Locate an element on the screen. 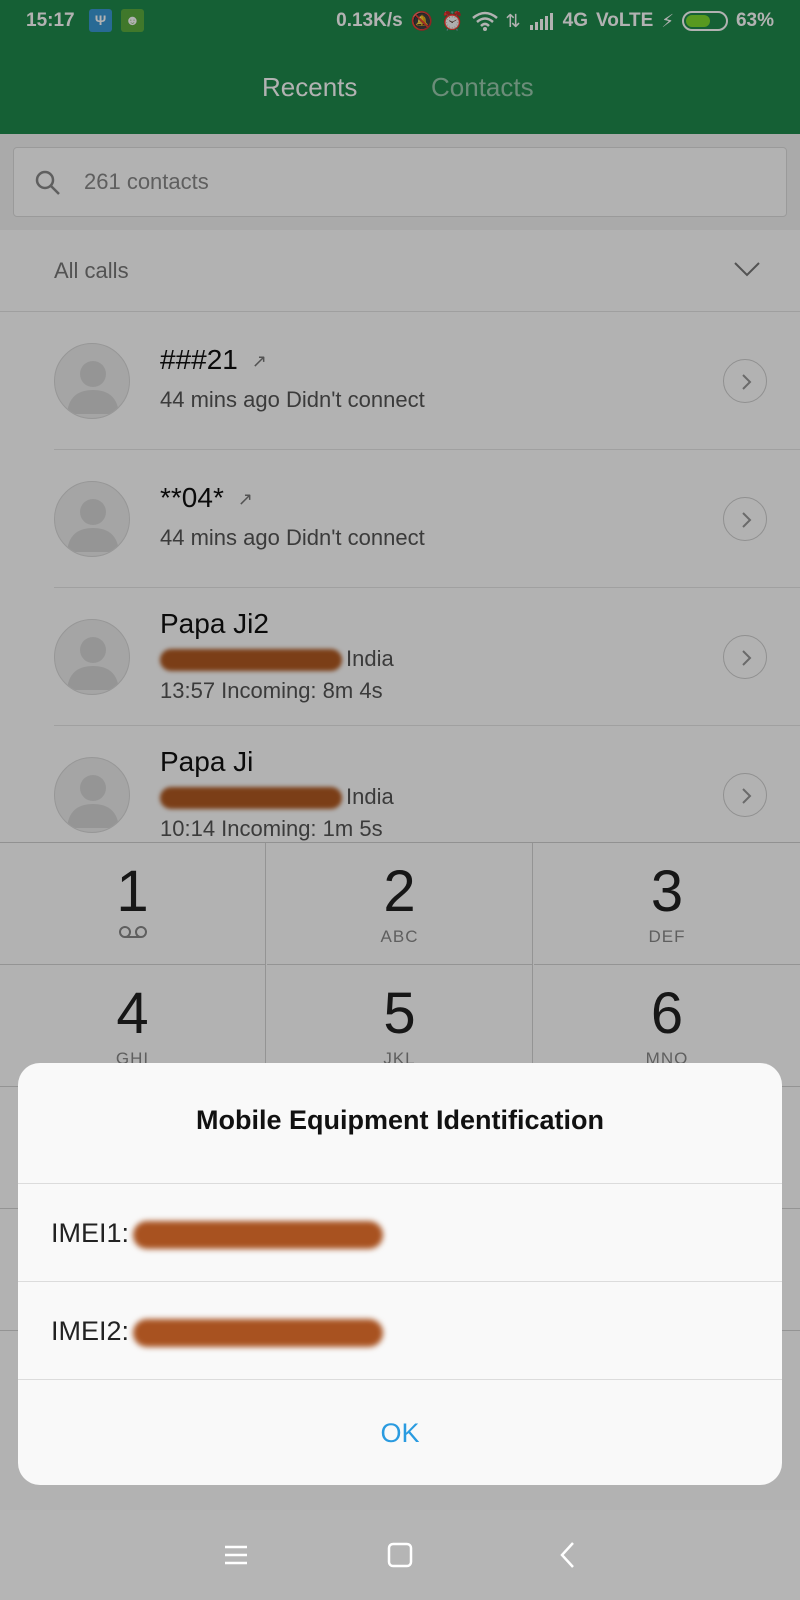 The height and width of the screenshot is (1600, 800). imei1-row: IMEI1: is located at coordinates (400, 1232).